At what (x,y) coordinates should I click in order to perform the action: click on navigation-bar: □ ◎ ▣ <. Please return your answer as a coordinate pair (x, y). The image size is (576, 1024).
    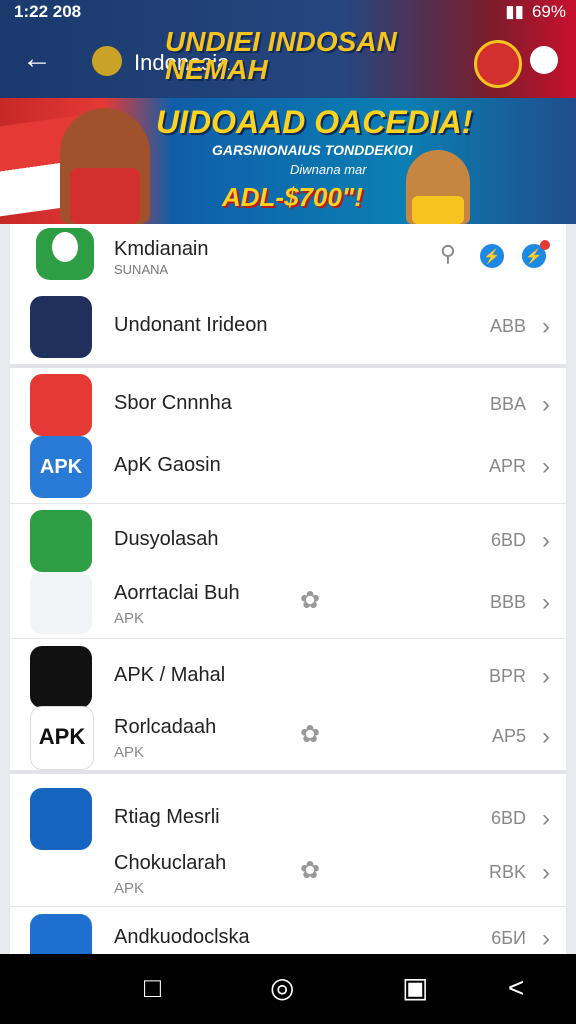
    Looking at the image, I should click on (288, 989).